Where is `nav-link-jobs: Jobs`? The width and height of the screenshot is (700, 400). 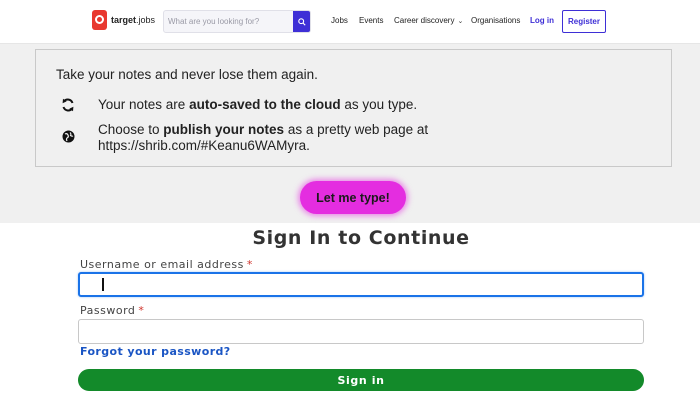 nav-link-jobs: Jobs is located at coordinates (339, 20).